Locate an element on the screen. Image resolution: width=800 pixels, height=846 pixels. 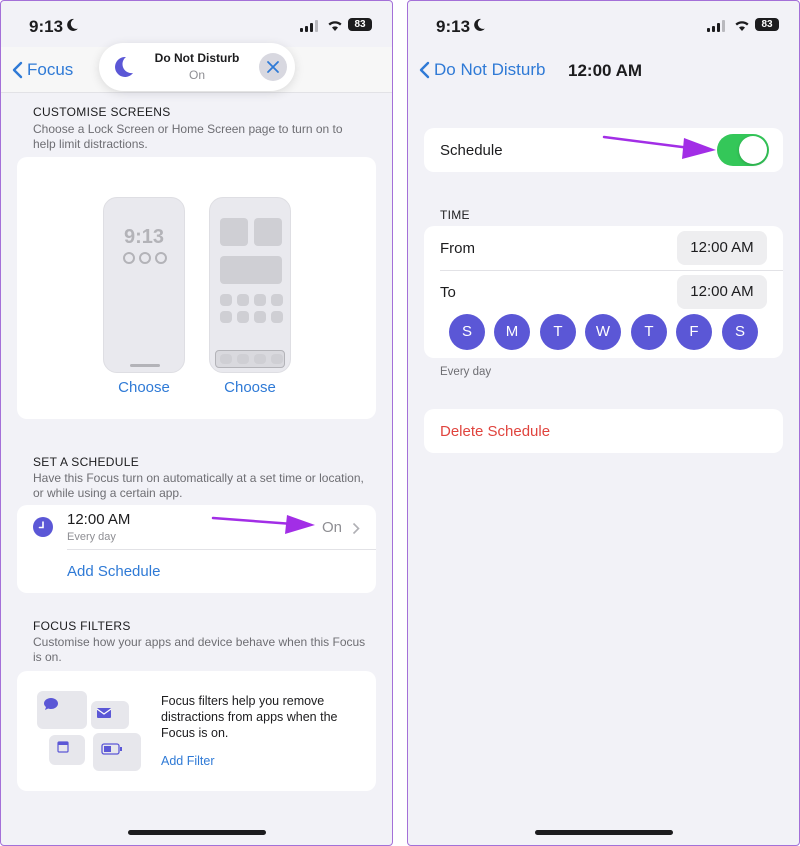
add-schedule-button: Add Schedule is located at coordinates (113, 571).